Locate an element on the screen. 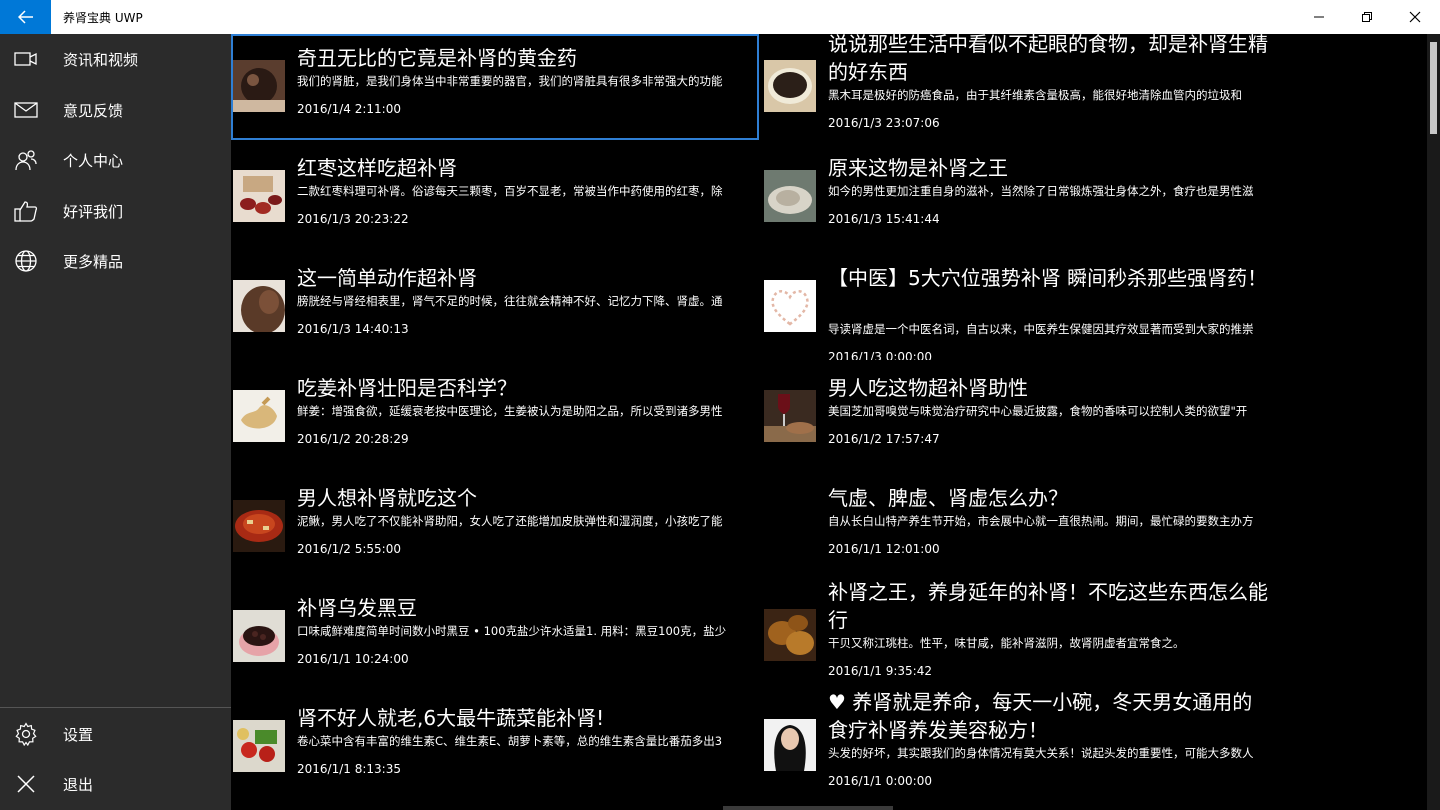 This screenshot has height=810, width=1440. sidebar-item-settings: 设置 is located at coordinates (115, 734).